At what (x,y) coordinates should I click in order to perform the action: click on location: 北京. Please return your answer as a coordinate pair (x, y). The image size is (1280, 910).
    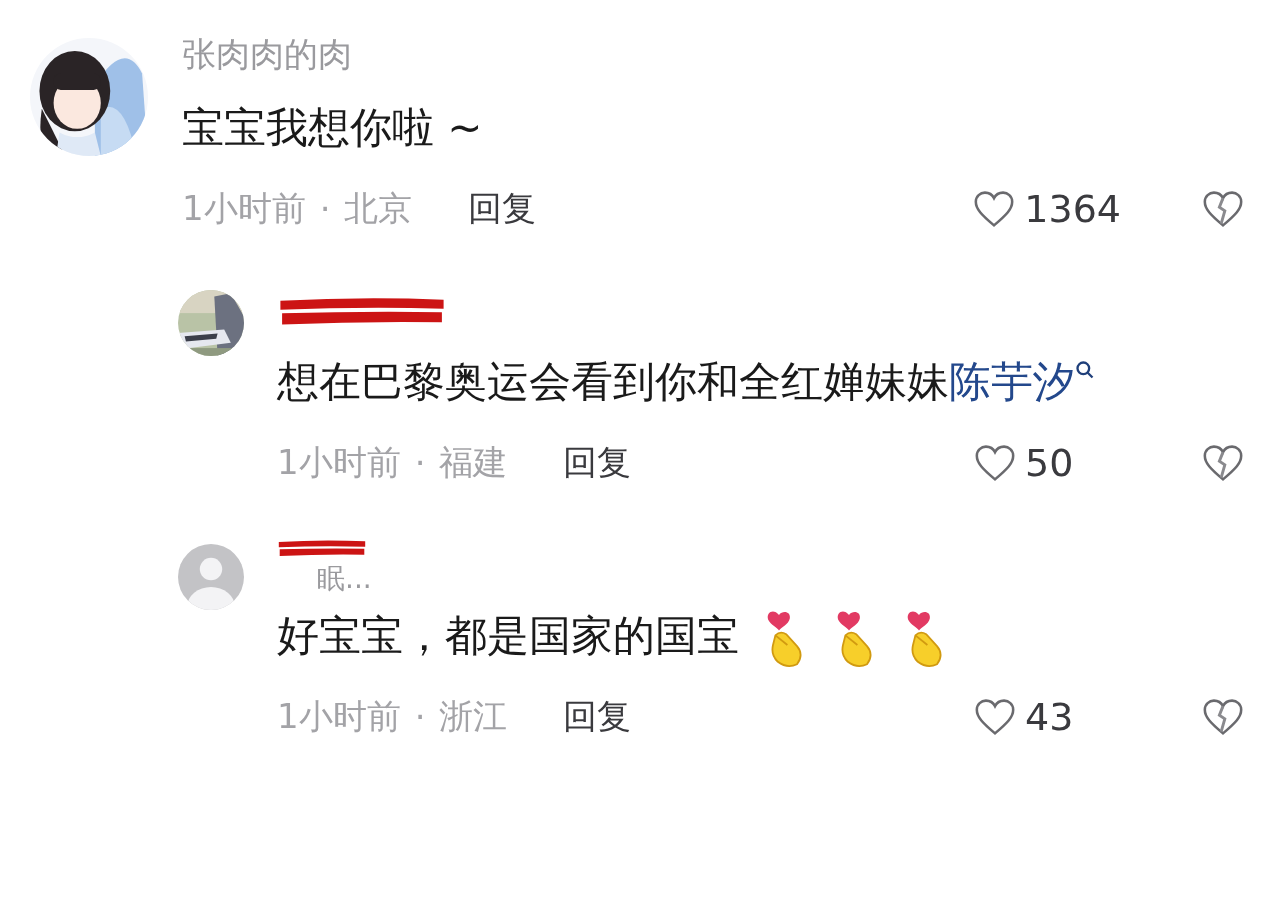
    Looking at the image, I should click on (378, 208).